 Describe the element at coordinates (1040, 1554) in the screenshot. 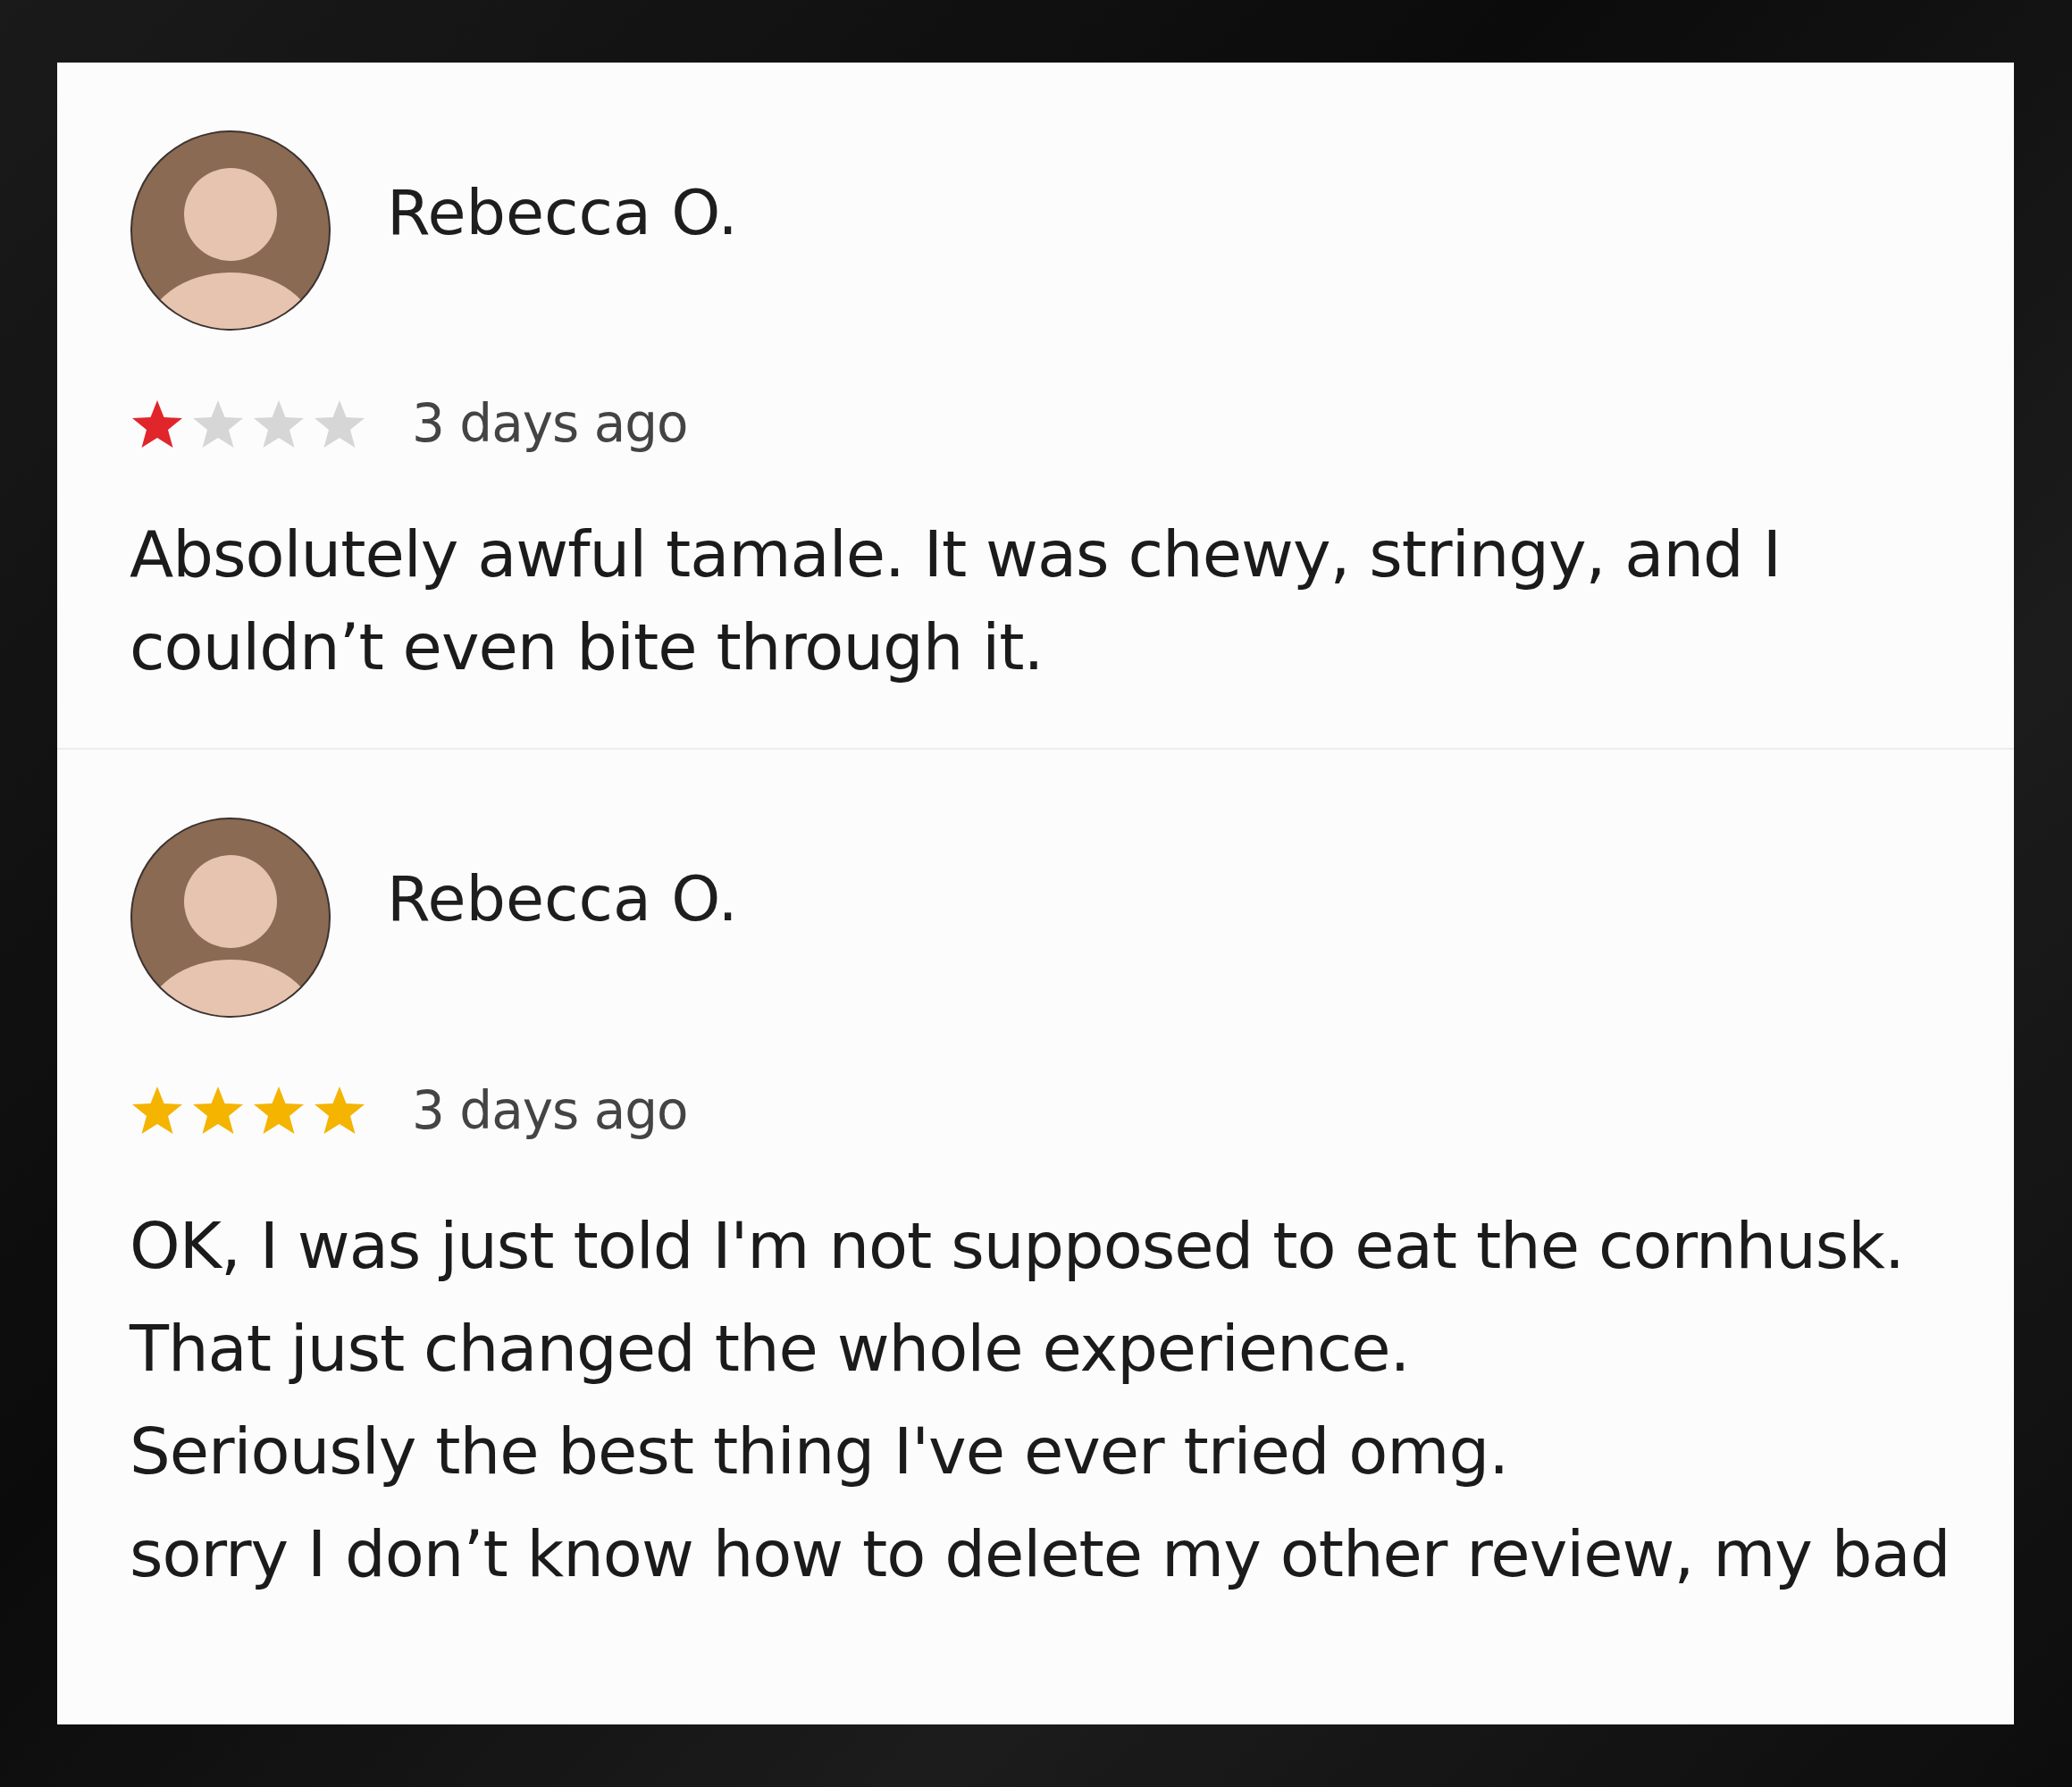

I see `review-text: sorry I don’t know how to delete my other review, my bad` at that location.